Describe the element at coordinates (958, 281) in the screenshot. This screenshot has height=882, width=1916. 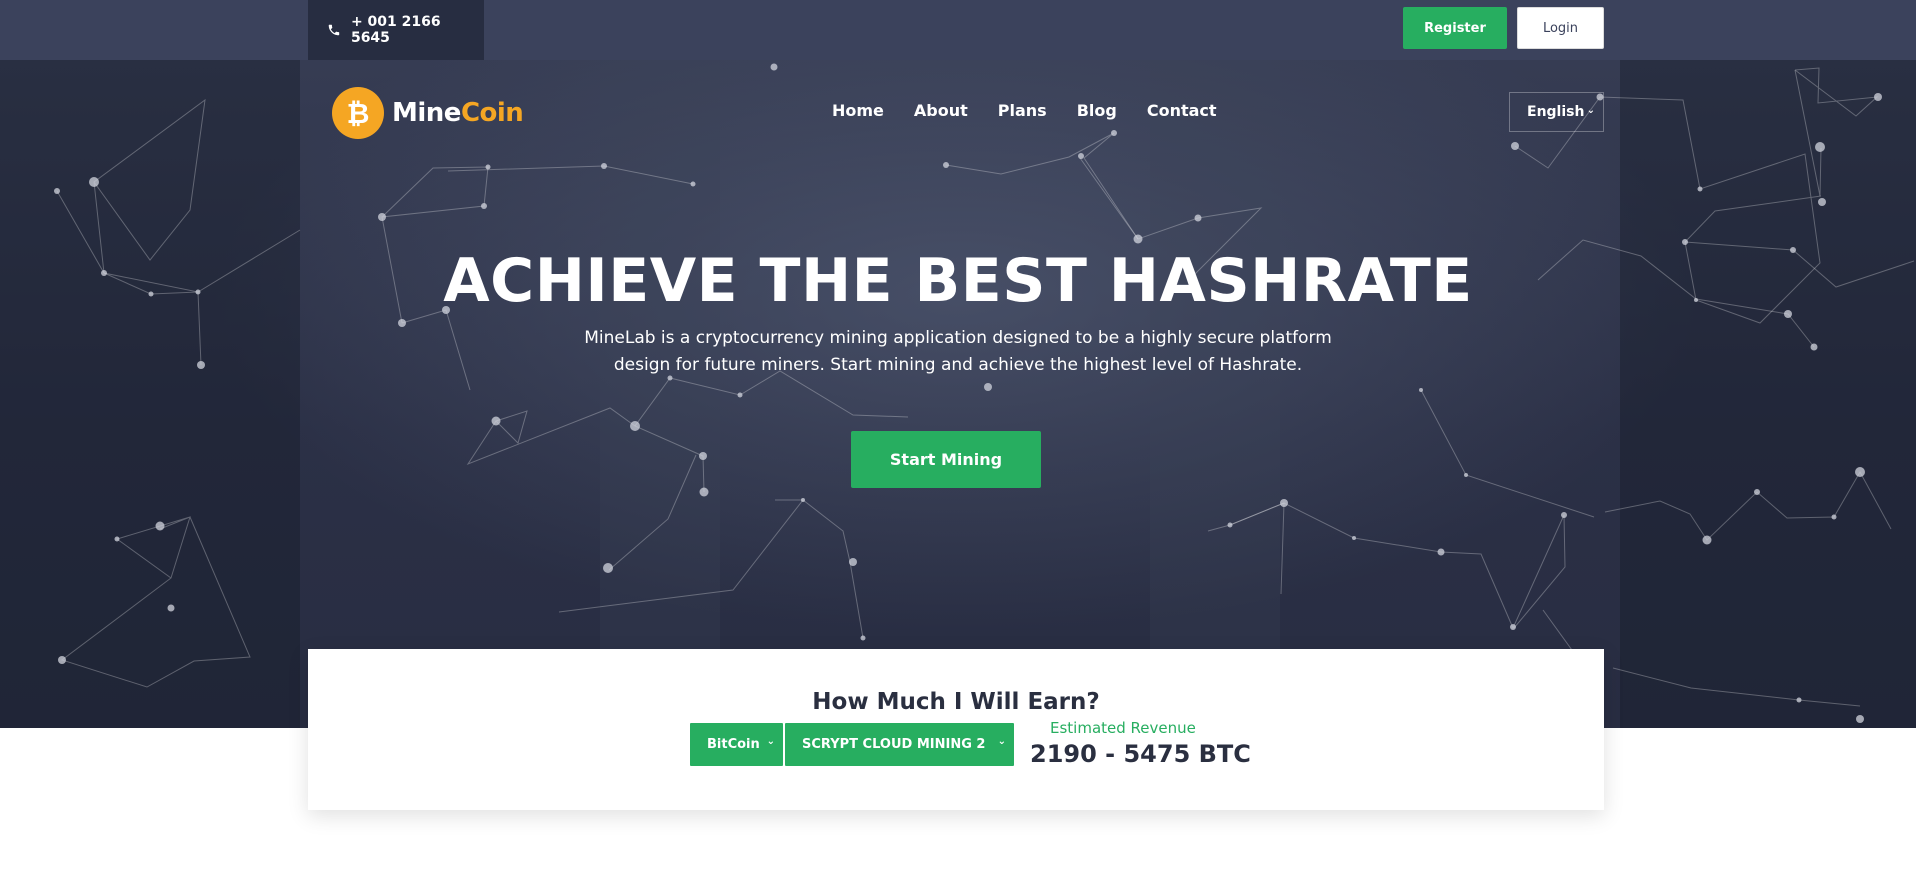
I see `hero-title: ACHIEVE THE BEST HASHRATE` at that location.